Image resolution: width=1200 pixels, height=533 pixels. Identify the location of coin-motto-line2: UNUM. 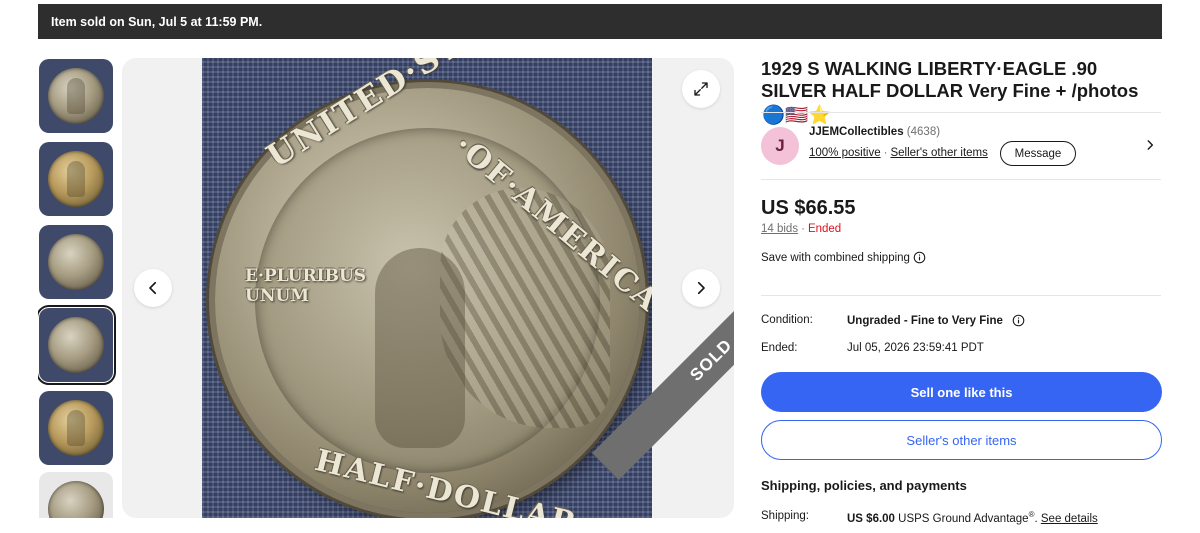
(277, 296).